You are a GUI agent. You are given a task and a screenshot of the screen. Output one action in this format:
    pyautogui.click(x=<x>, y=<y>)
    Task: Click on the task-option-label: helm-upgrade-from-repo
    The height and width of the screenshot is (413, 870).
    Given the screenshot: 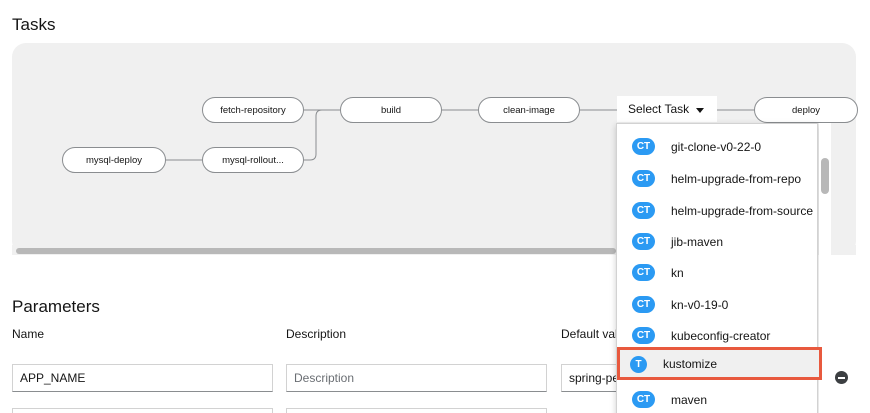 What is the action you would take?
    pyautogui.click(x=736, y=178)
    